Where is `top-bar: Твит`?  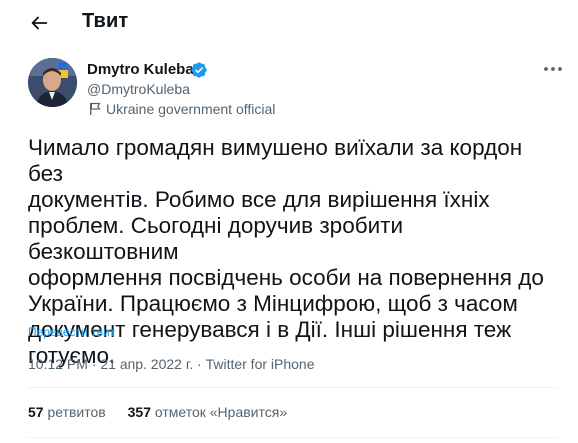 top-bar: Твит is located at coordinates (289, 22).